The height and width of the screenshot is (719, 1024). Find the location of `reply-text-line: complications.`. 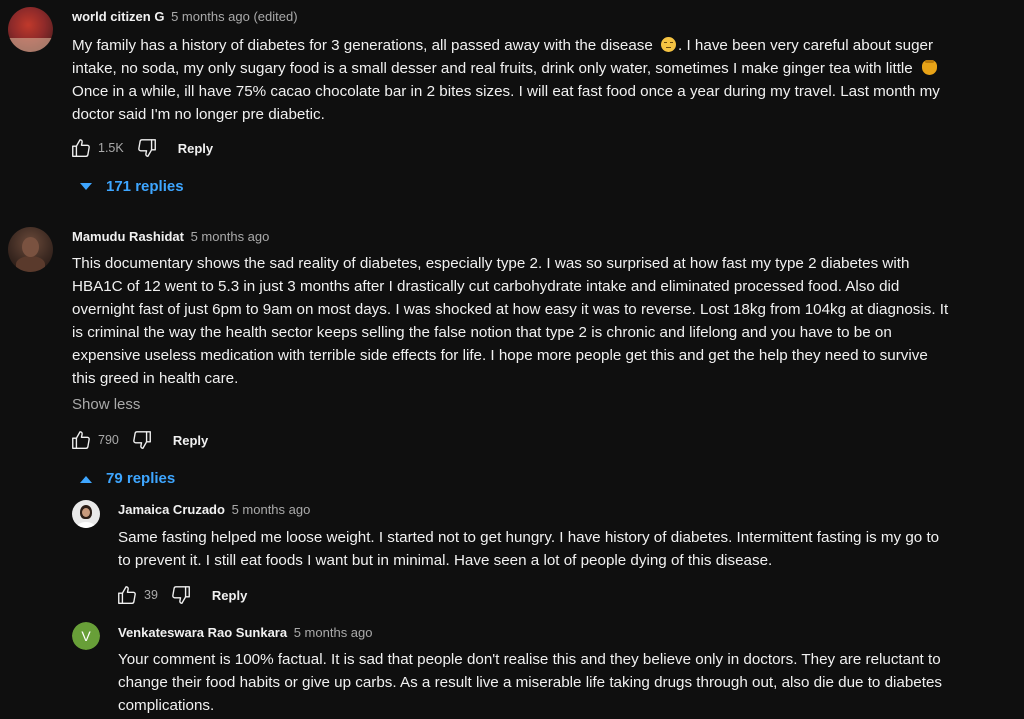

reply-text-line: complications. is located at coordinates (166, 705).